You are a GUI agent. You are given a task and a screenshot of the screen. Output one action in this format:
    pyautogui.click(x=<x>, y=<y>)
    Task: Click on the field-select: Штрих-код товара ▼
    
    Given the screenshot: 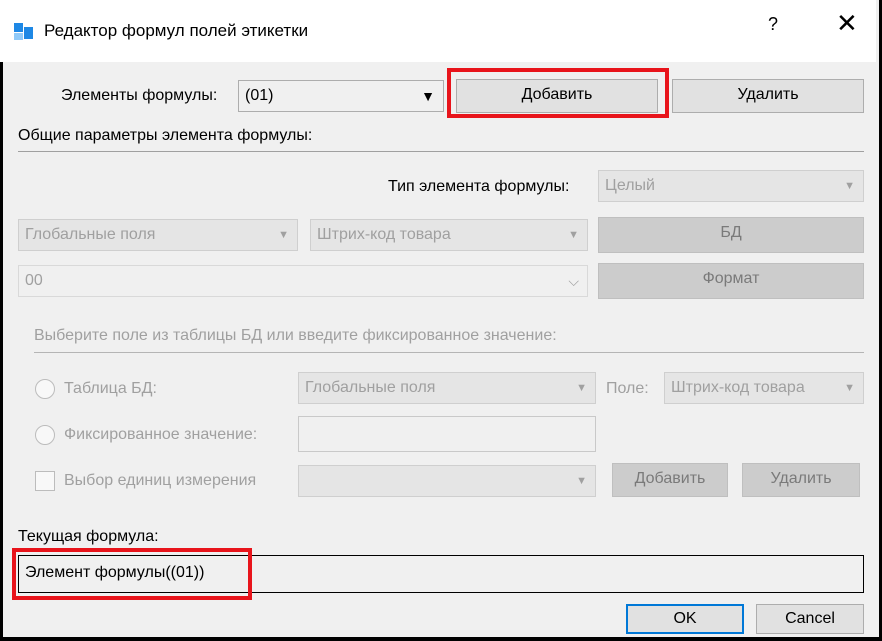 What is the action you would take?
    pyautogui.click(x=449, y=235)
    